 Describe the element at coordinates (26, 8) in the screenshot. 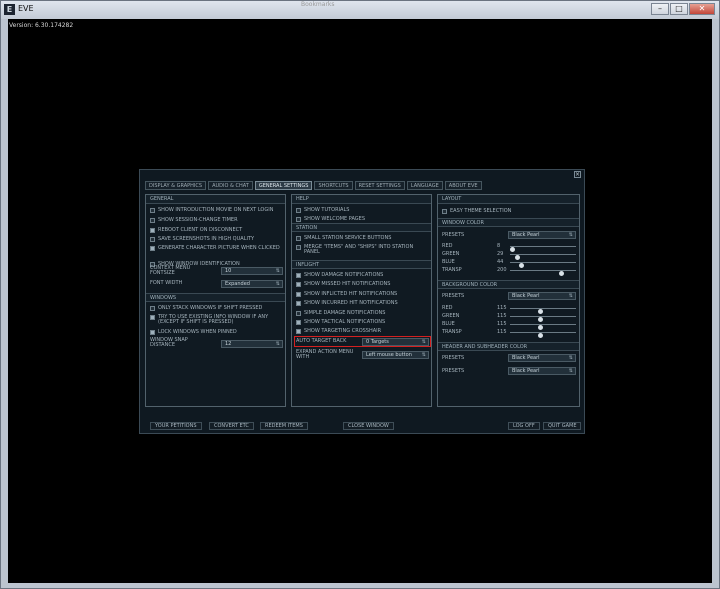

I see `window-title: EVE` at that location.